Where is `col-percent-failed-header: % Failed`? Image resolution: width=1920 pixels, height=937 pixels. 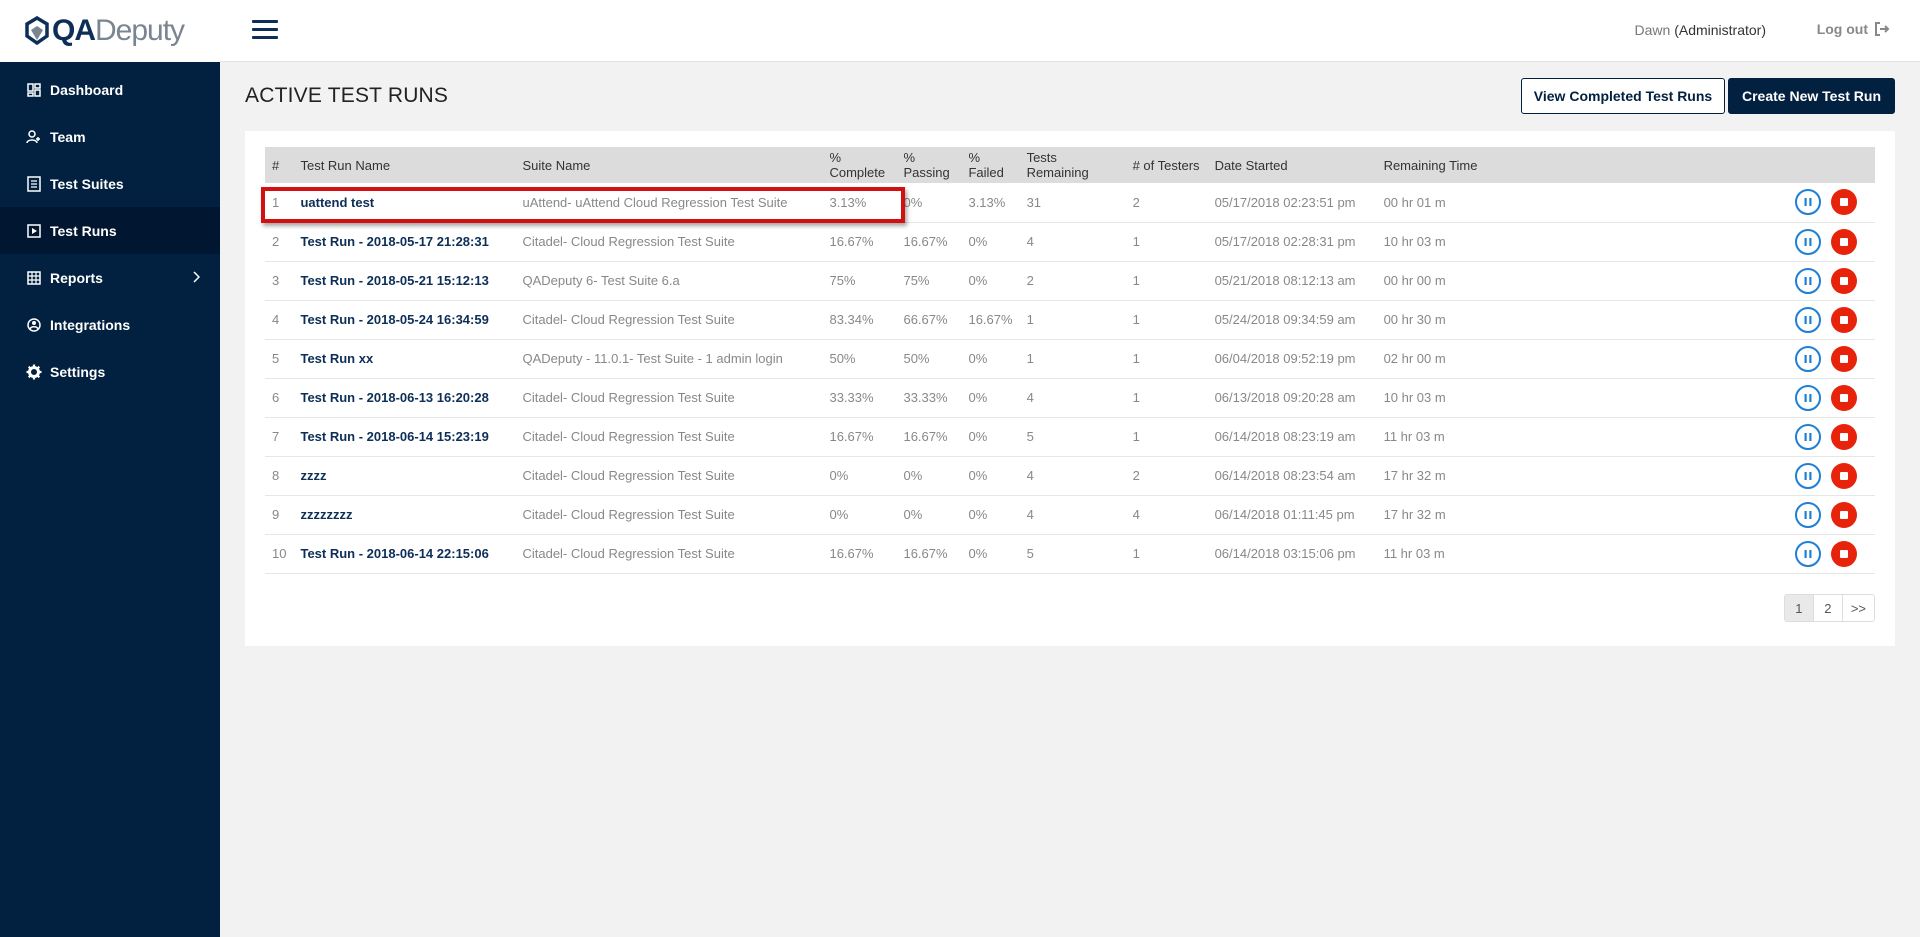
col-percent-failed-header: % Failed is located at coordinates (990, 165).